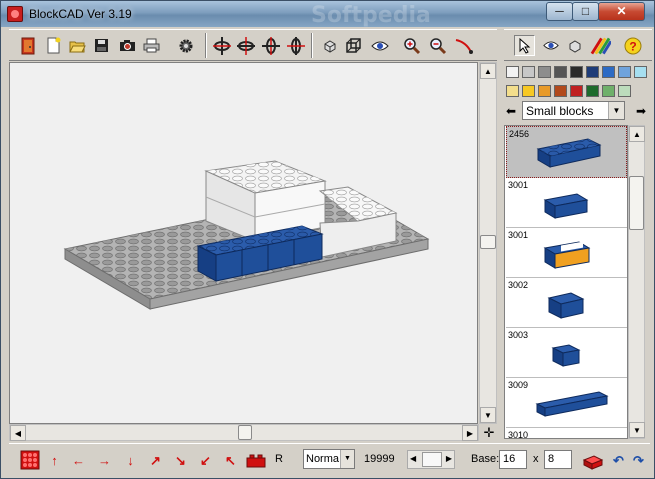 The height and width of the screenshot is (479, 655). Describe the element at coordinates (550, 45) in the screenshot. I see `eye-toggle-icon` at that location.